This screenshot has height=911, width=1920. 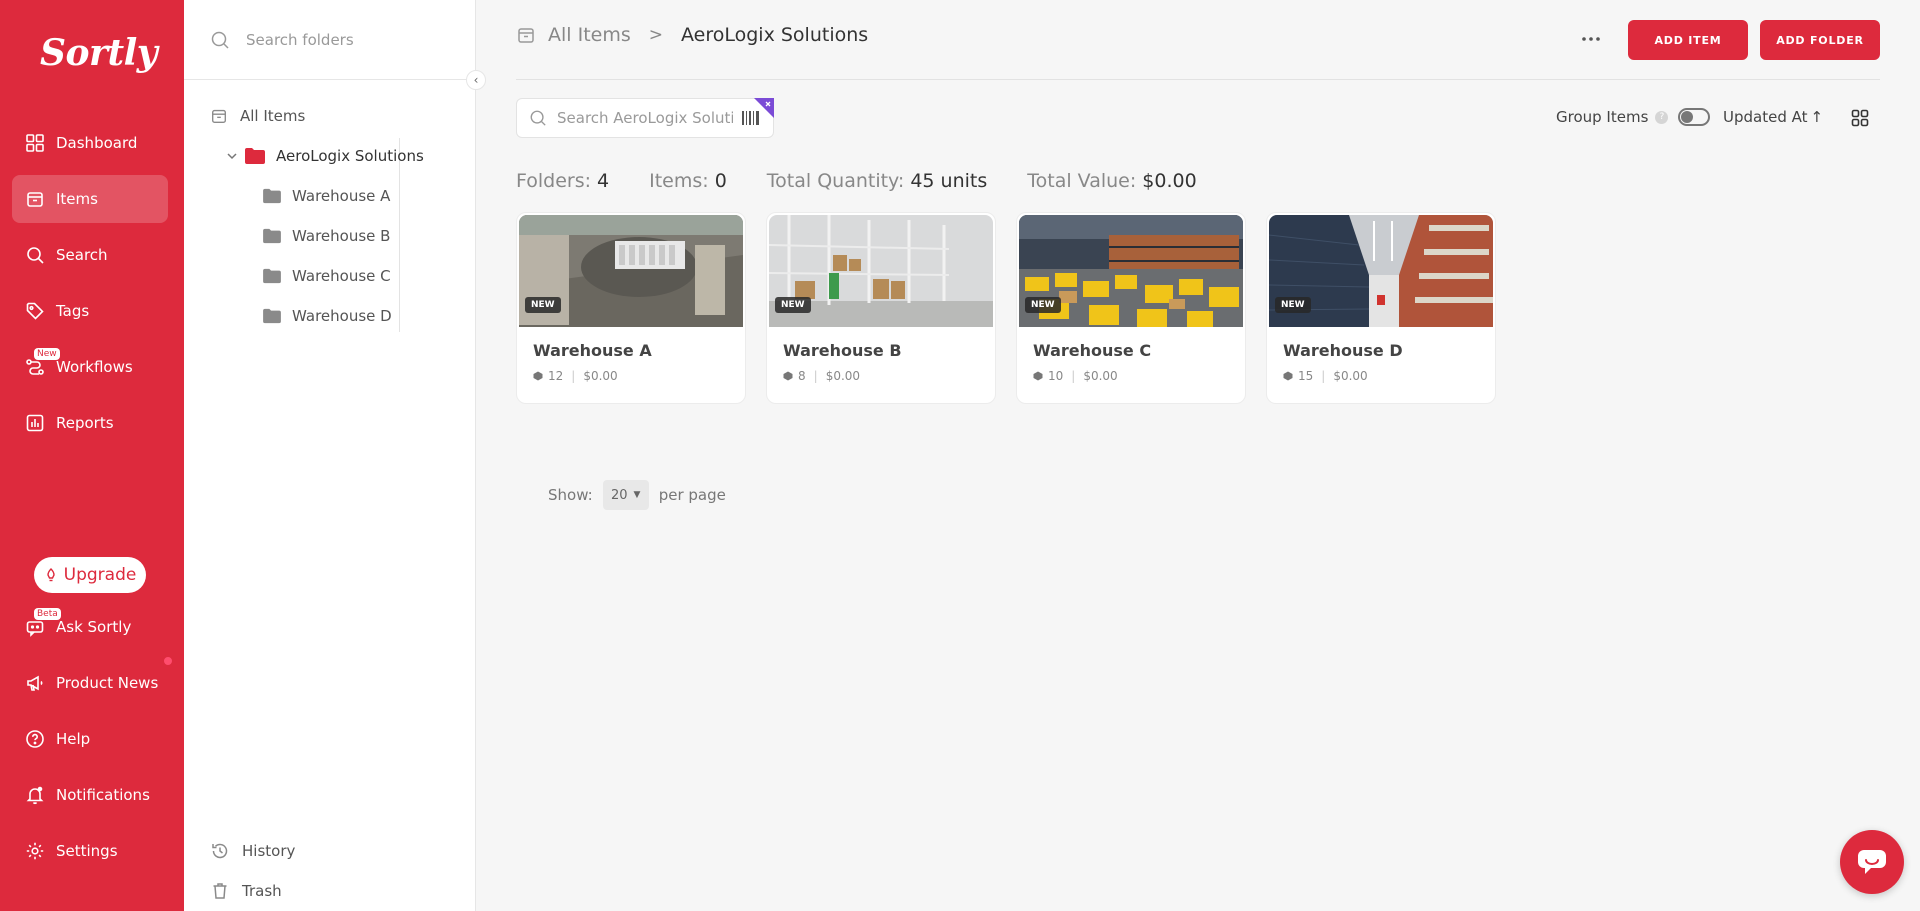 I want to click on sidebar-item-label: Notifications, so click(x=103, y=795).